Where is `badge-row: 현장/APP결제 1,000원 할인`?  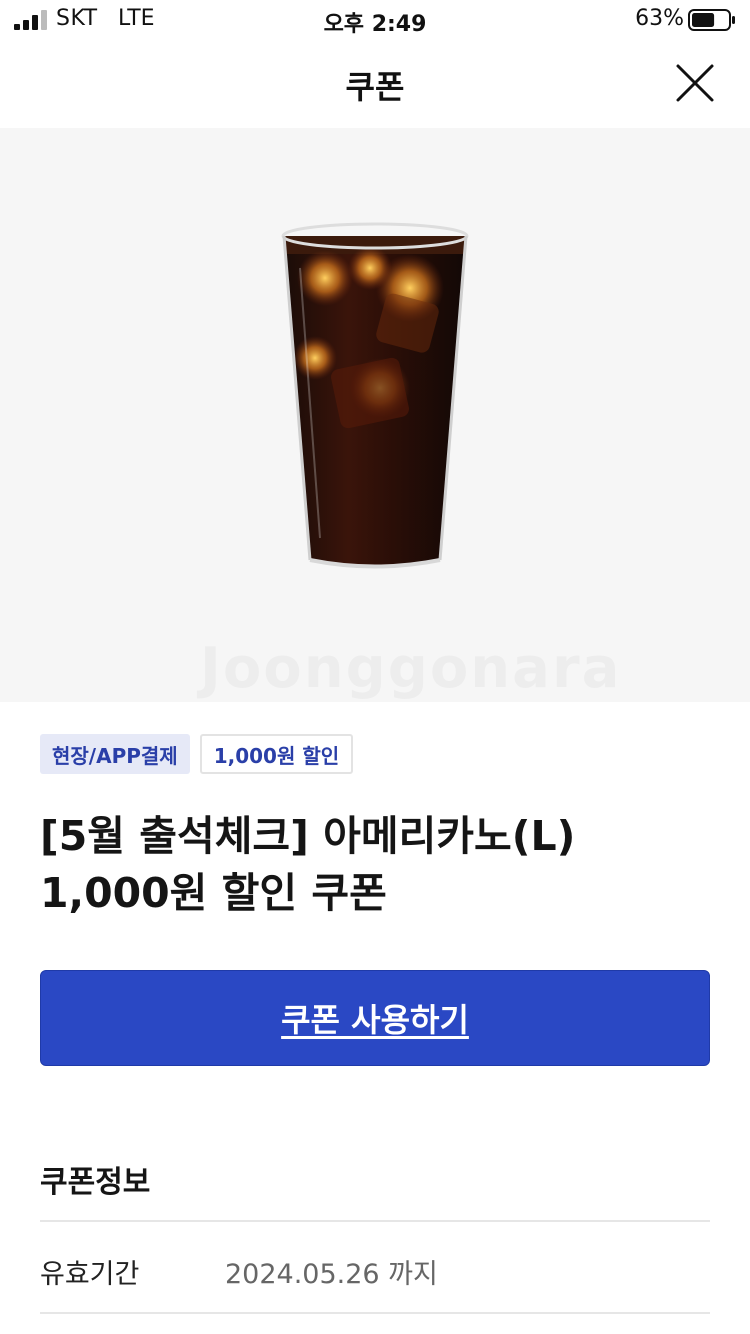 badge-row: 현장/APP결제 1,000원 할인 is located at coordinates (197, 754).